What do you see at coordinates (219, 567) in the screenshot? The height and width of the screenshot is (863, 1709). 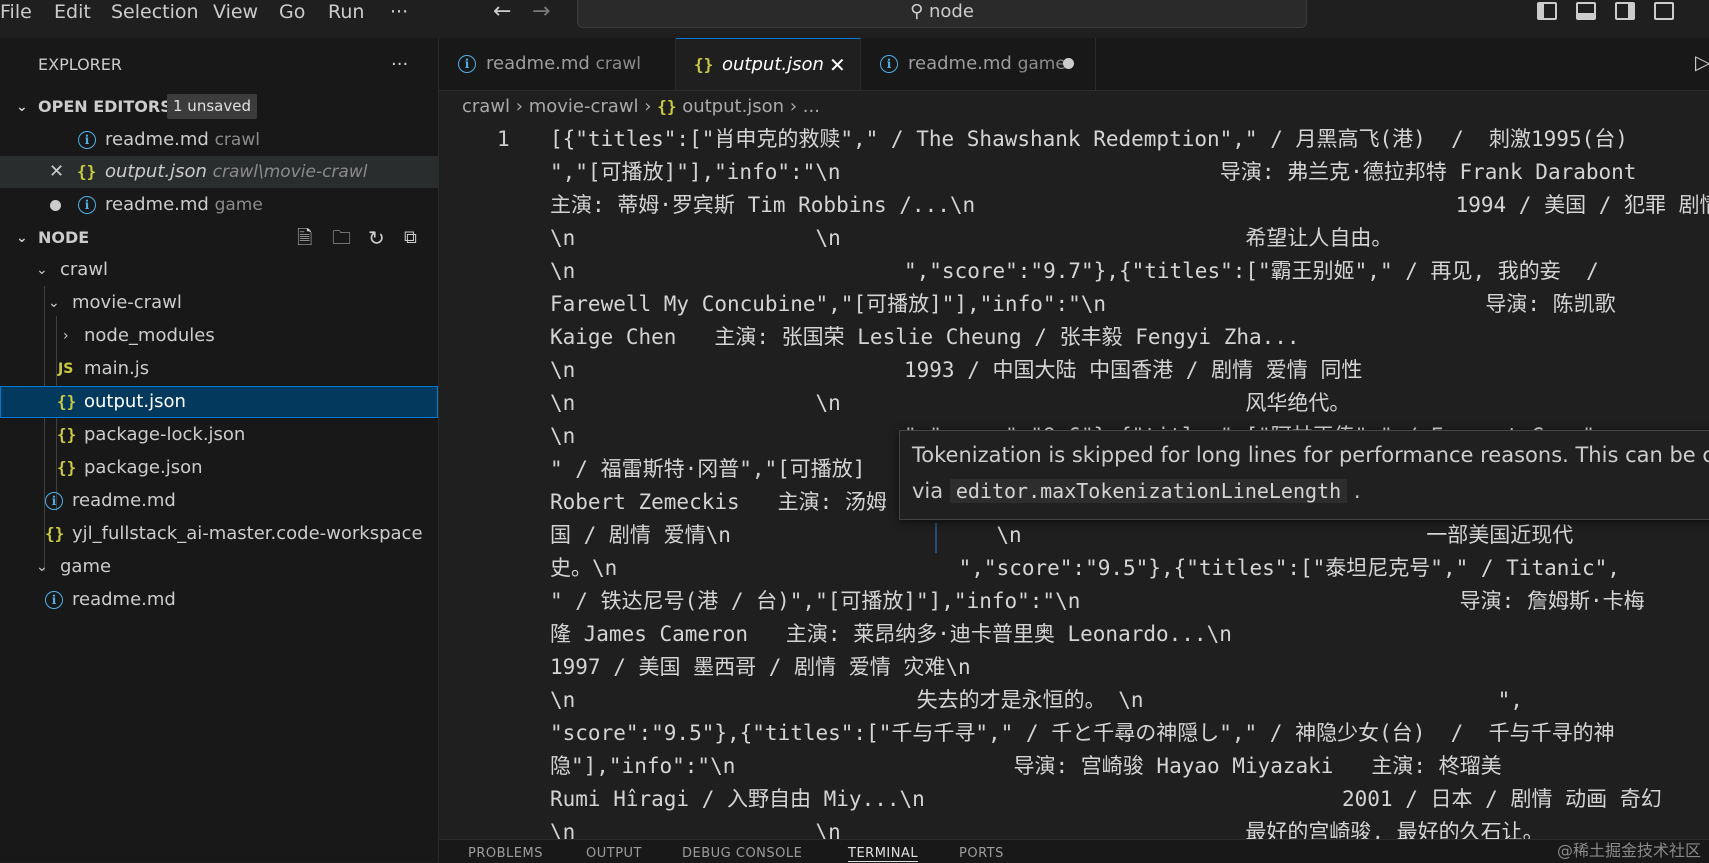 I see `tree-item-game: ⌄ game` at bounding box center [219, 567].